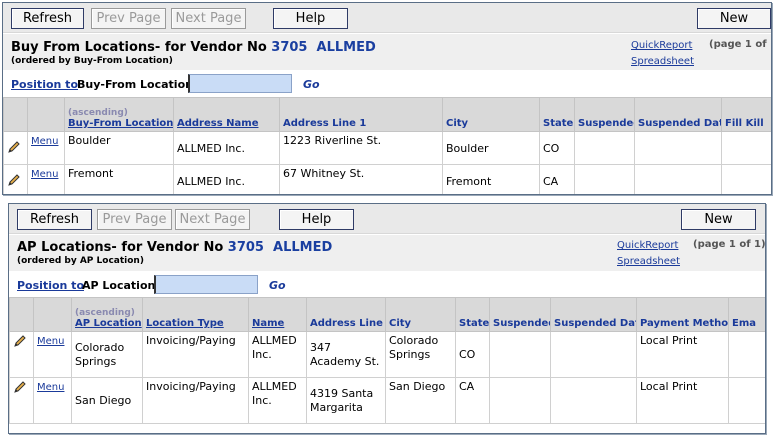 This screenshot has width=774, height=437. What do you see at coordinates (277, 314) in the screenshot?
I see `header-name: Name` at bounding box center [277, 314].